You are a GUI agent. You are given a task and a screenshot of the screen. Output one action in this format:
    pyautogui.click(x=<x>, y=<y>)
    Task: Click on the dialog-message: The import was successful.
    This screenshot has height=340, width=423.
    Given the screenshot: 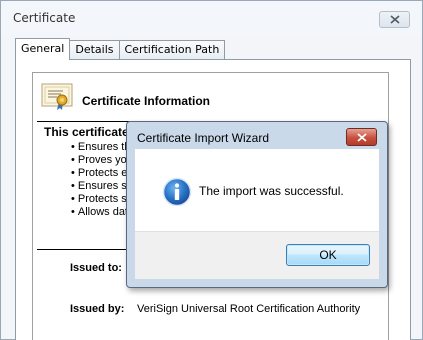 What is the action you would take?
    pyautogui.click(x=271, y=191)
    